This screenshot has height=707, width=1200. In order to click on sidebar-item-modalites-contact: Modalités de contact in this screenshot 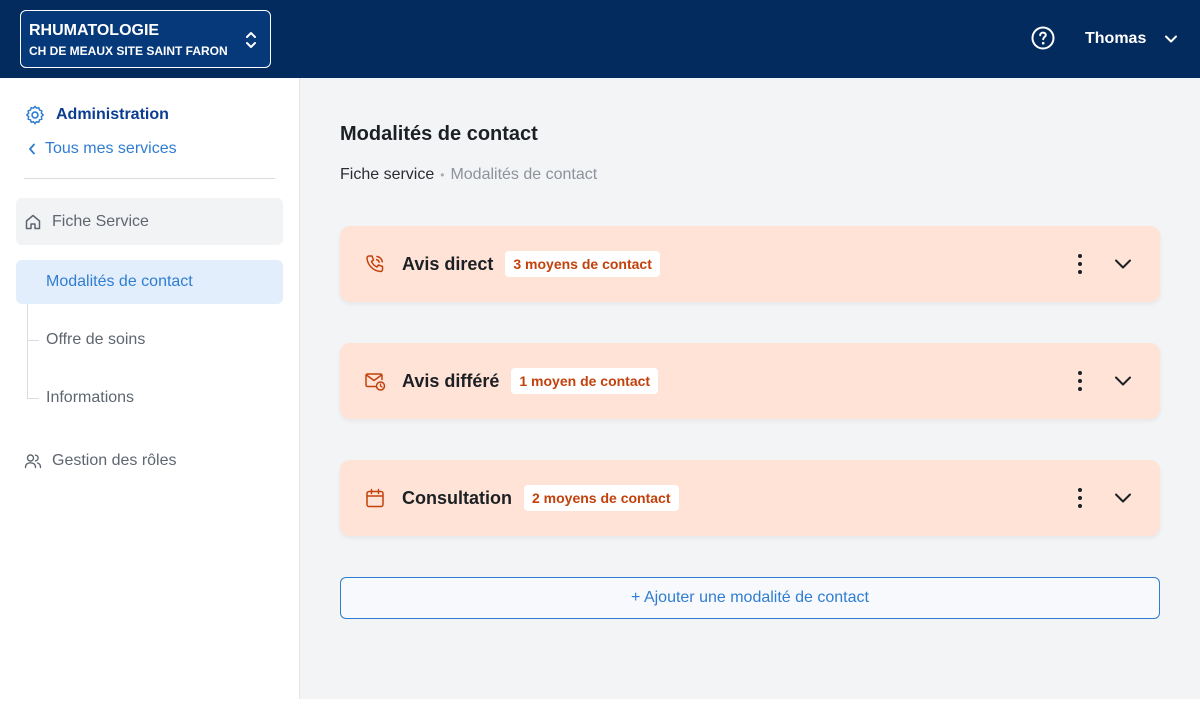, I will do `click(149, 282)`.